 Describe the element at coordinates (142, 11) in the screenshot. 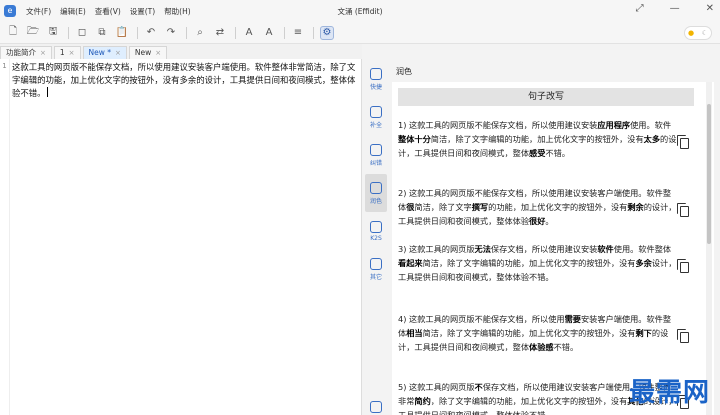

I see `menu-settings: 设置(T)` at that location.